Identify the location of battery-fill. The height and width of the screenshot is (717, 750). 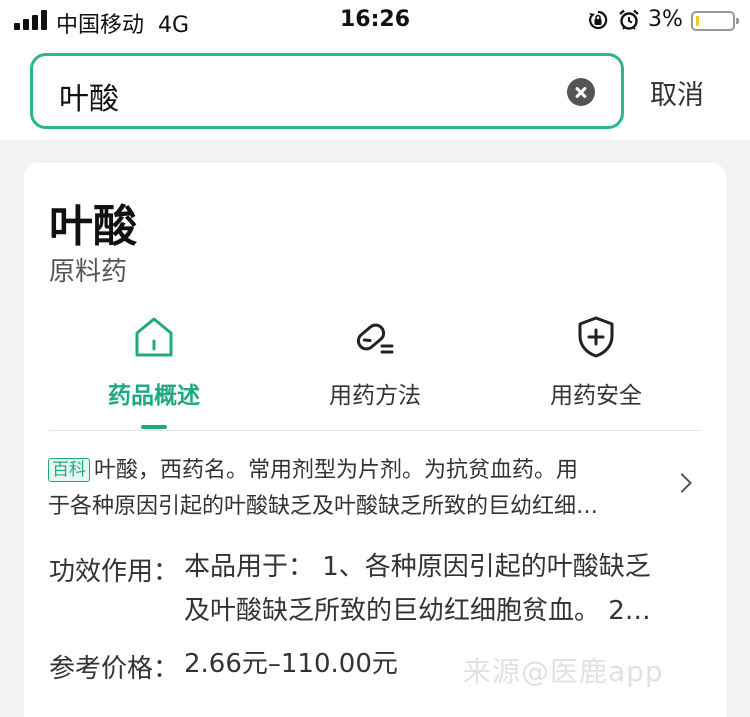
(697, 21).